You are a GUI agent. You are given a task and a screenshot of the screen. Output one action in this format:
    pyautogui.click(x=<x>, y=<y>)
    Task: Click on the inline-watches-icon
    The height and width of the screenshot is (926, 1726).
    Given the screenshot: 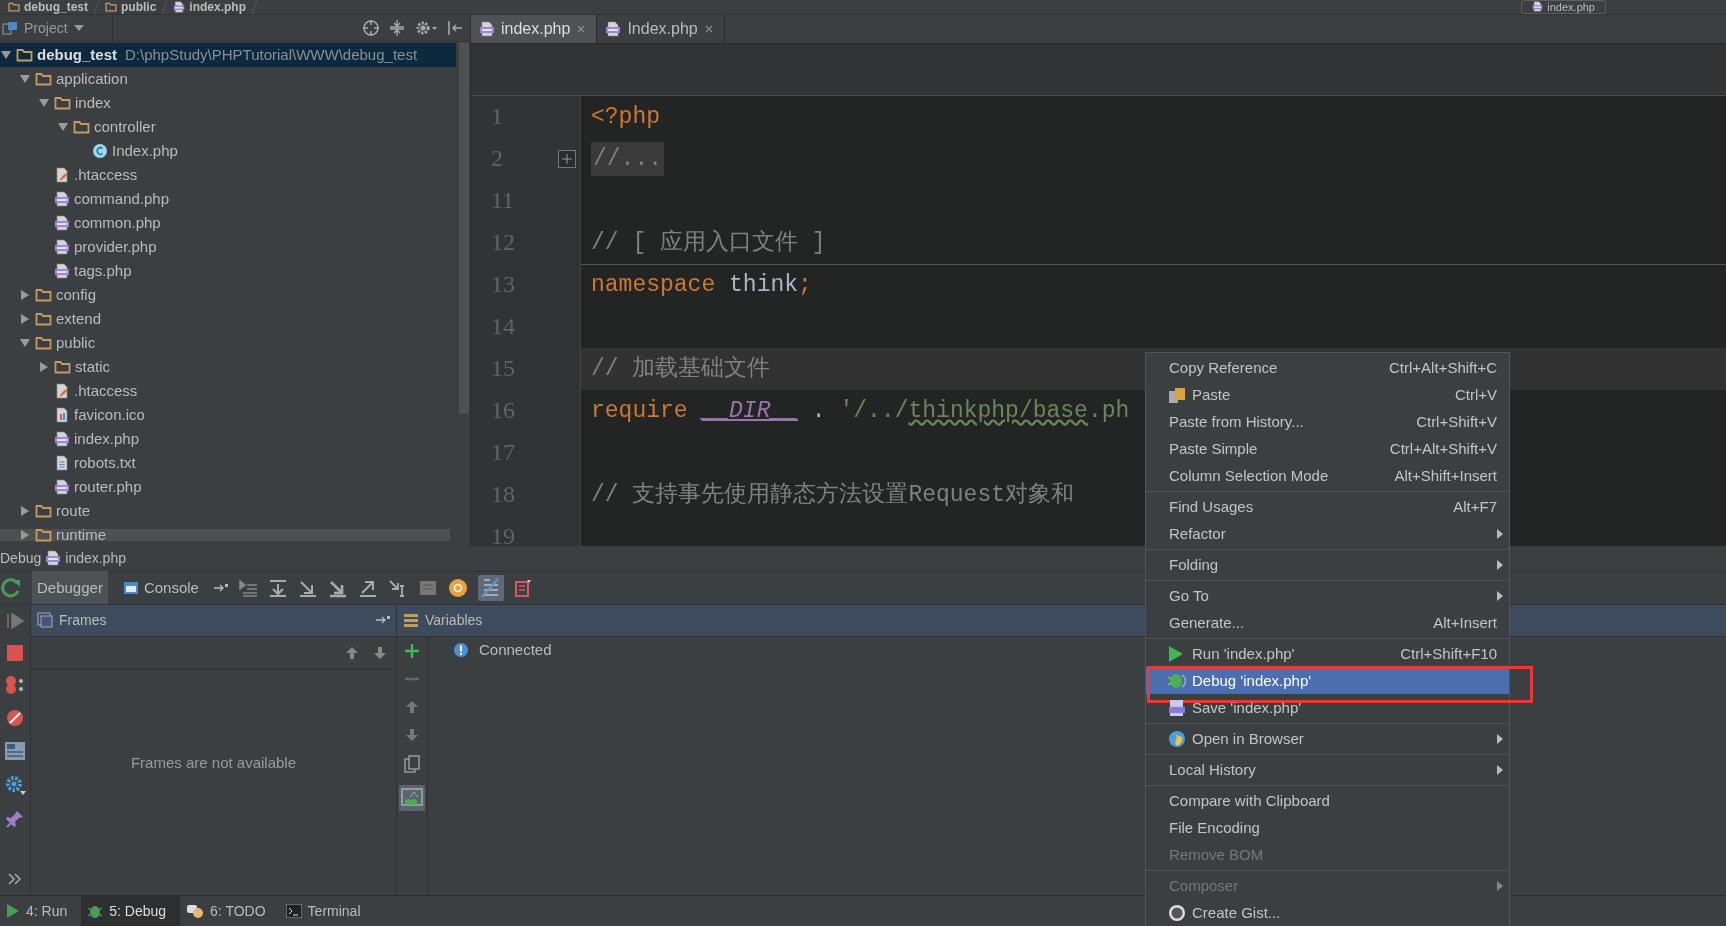 What is the action you would take?
    pyautogui.click(x=412, y=797)
    